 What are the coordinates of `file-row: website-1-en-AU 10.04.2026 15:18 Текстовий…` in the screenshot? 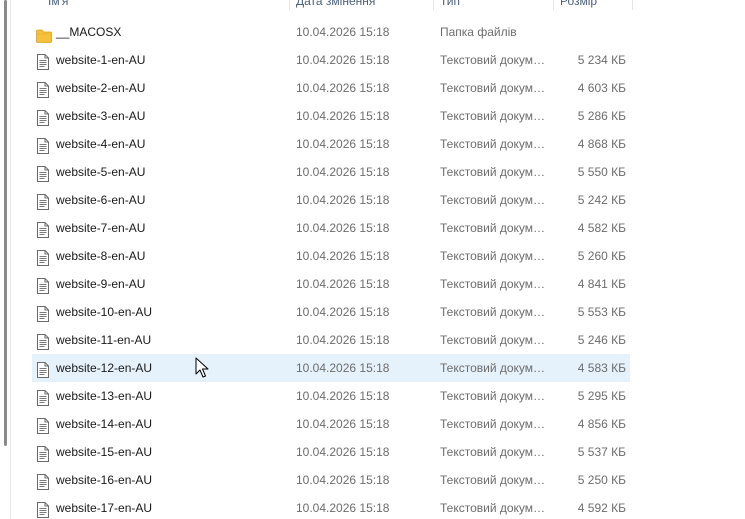 It's located at (331, 60).